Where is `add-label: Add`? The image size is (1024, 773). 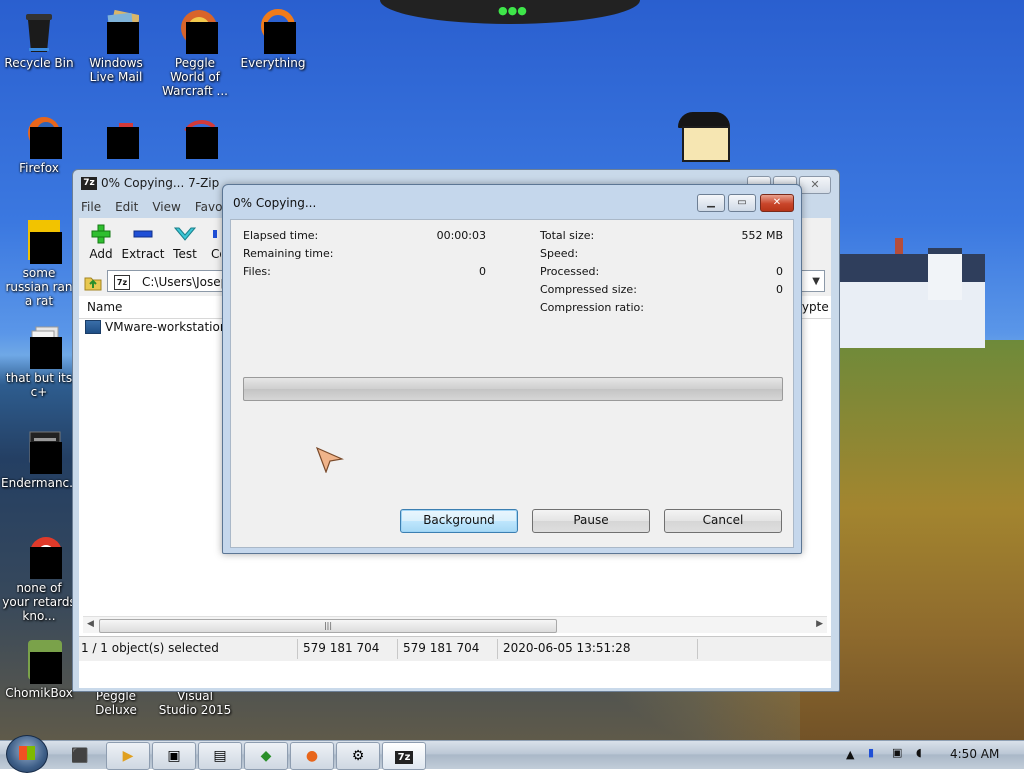 add-label: Add is located at coordinates (101, 254).